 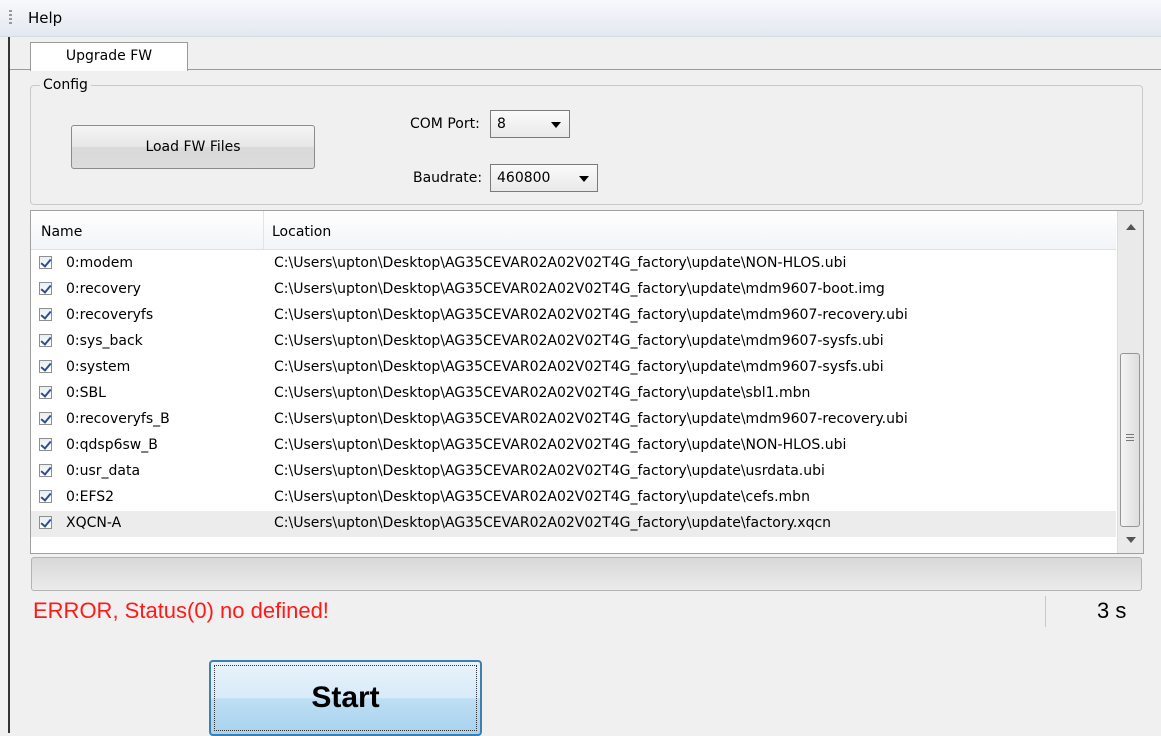 I want to click on row-name: 0:usr_data, so click(x=103, y=471).